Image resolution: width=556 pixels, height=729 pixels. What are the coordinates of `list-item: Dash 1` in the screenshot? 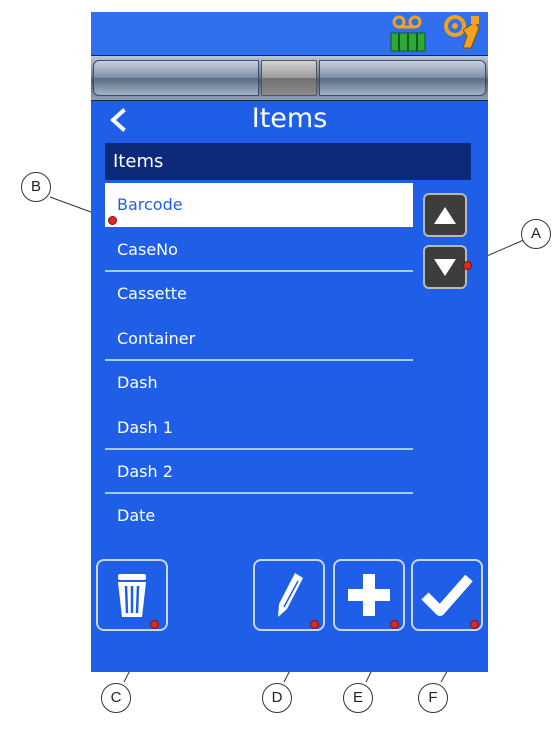 It's located at (259, 428).